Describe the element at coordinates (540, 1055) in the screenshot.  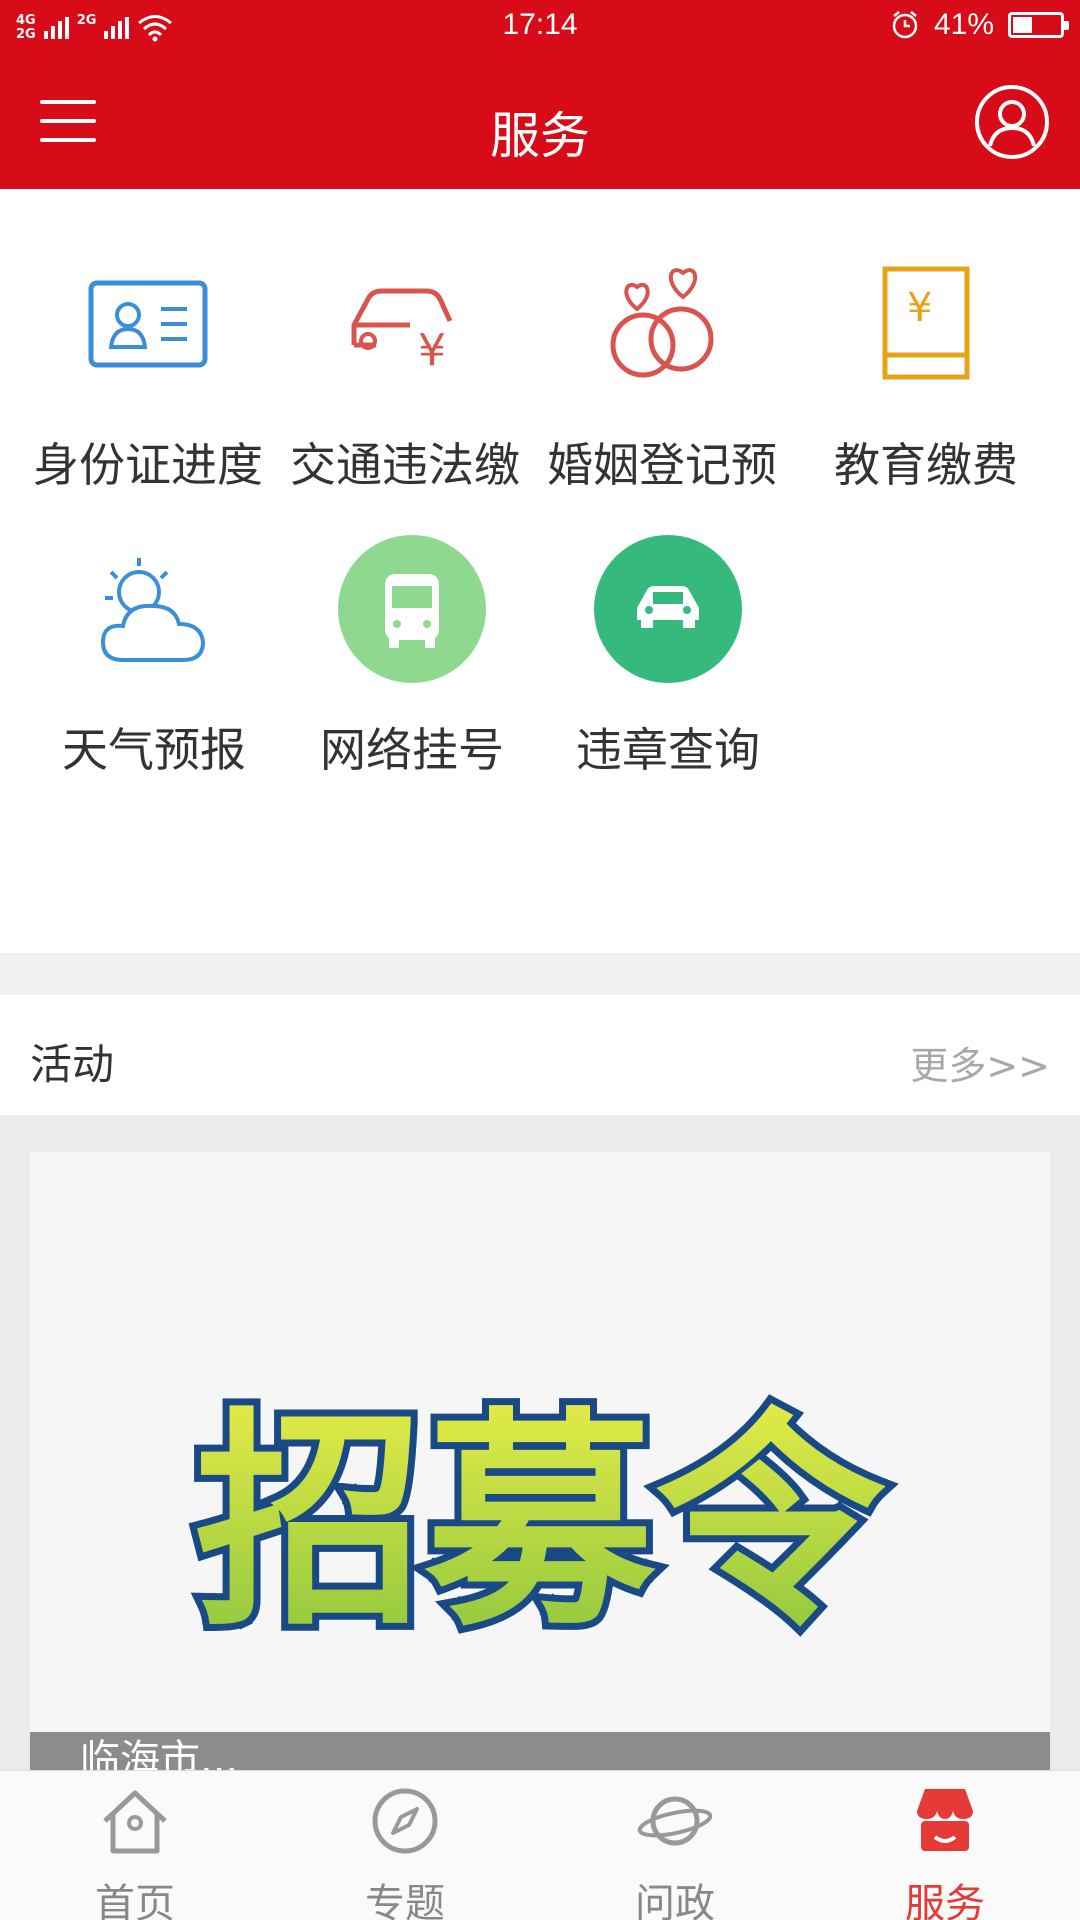
I see `activity-header: 活动 更多>>` at that location.